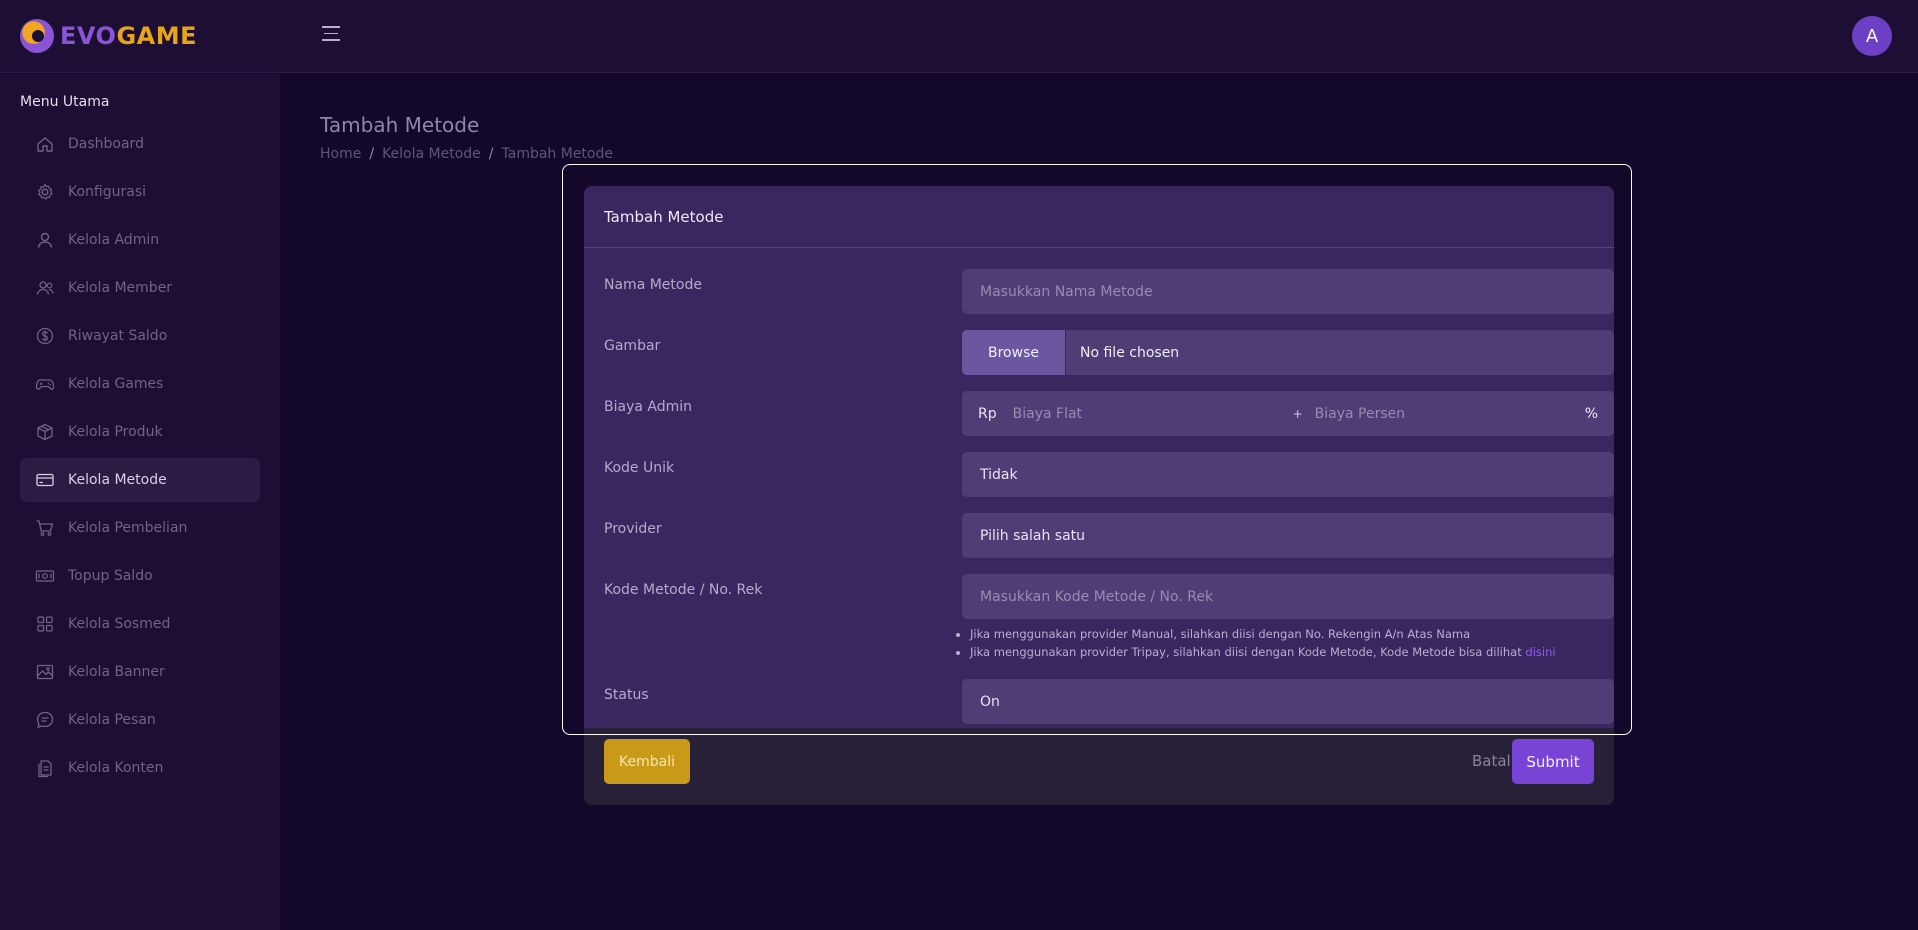  I want to click on sidebar-item-label: Kelola Metode, so click(117, 480).